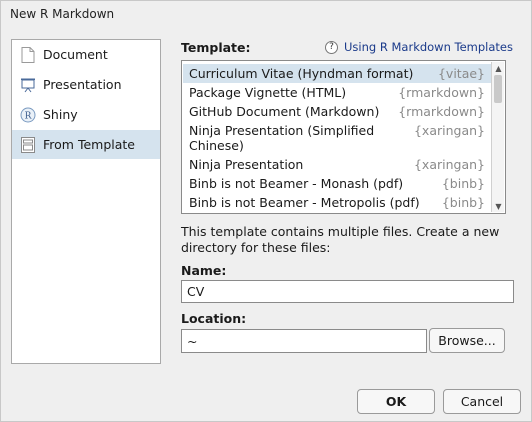  I want to click on template-name: Binb is not Beamer - Metropolis (pdf), so click(304, 202).